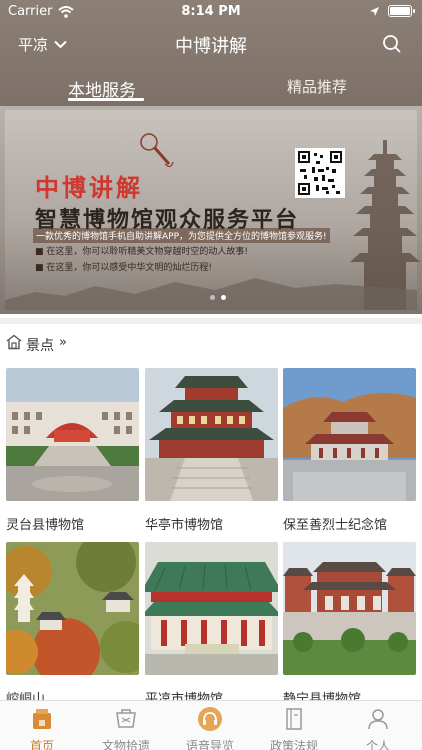 This screenshot has height=750, width=422. Describe the element at coordinates (335, 525) in the screenshot. I see `scenic-name: 保至善烈士纪念馆` at that location.